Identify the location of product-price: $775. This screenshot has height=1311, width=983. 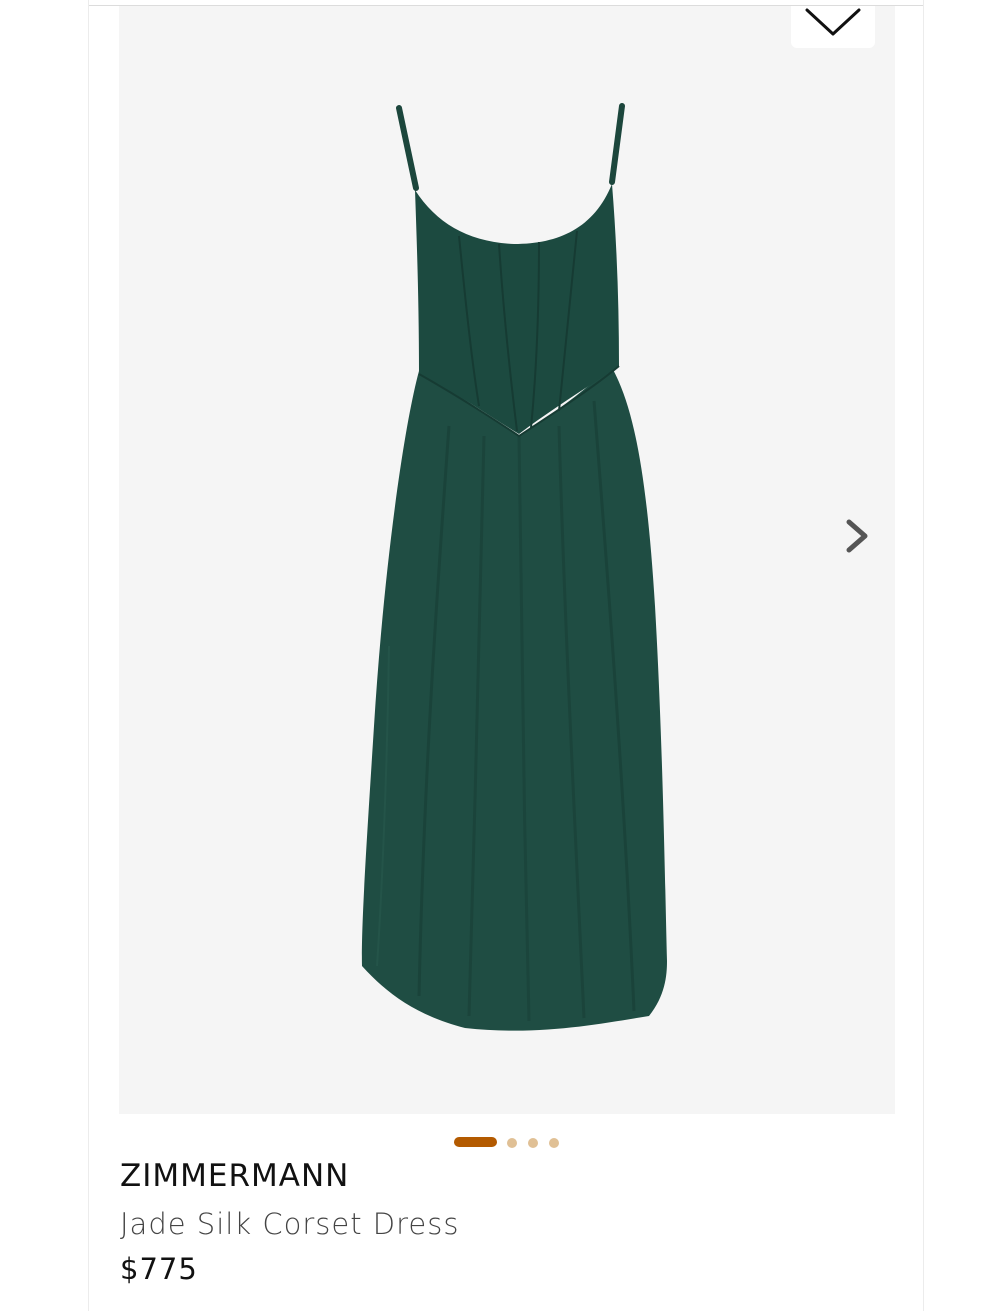
(159, 1269).